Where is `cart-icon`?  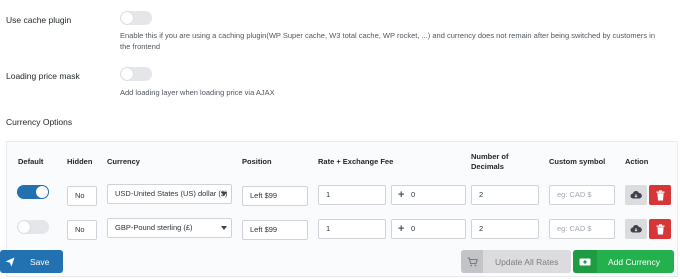 cart-icon is located at coordinates (472, 261).